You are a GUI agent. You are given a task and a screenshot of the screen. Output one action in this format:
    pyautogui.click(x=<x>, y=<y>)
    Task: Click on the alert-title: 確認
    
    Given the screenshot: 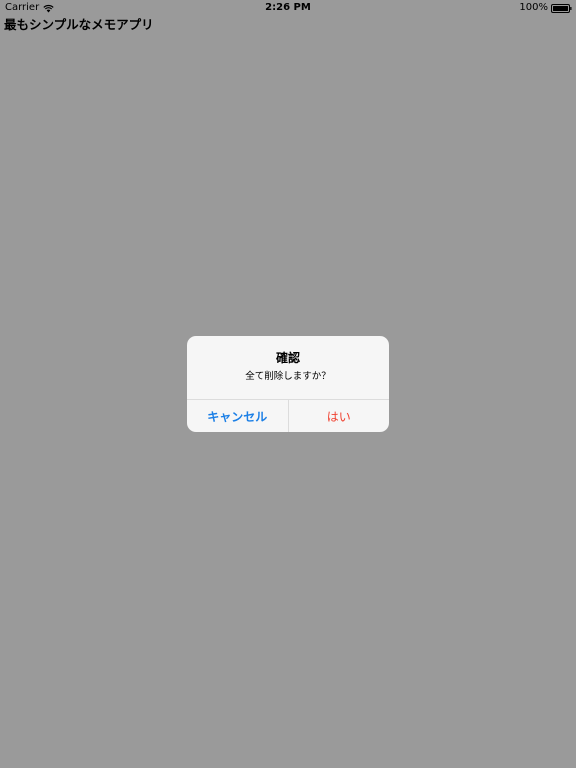 What is the action you would take?
    pyautogui.click(x=287, y=358)
    